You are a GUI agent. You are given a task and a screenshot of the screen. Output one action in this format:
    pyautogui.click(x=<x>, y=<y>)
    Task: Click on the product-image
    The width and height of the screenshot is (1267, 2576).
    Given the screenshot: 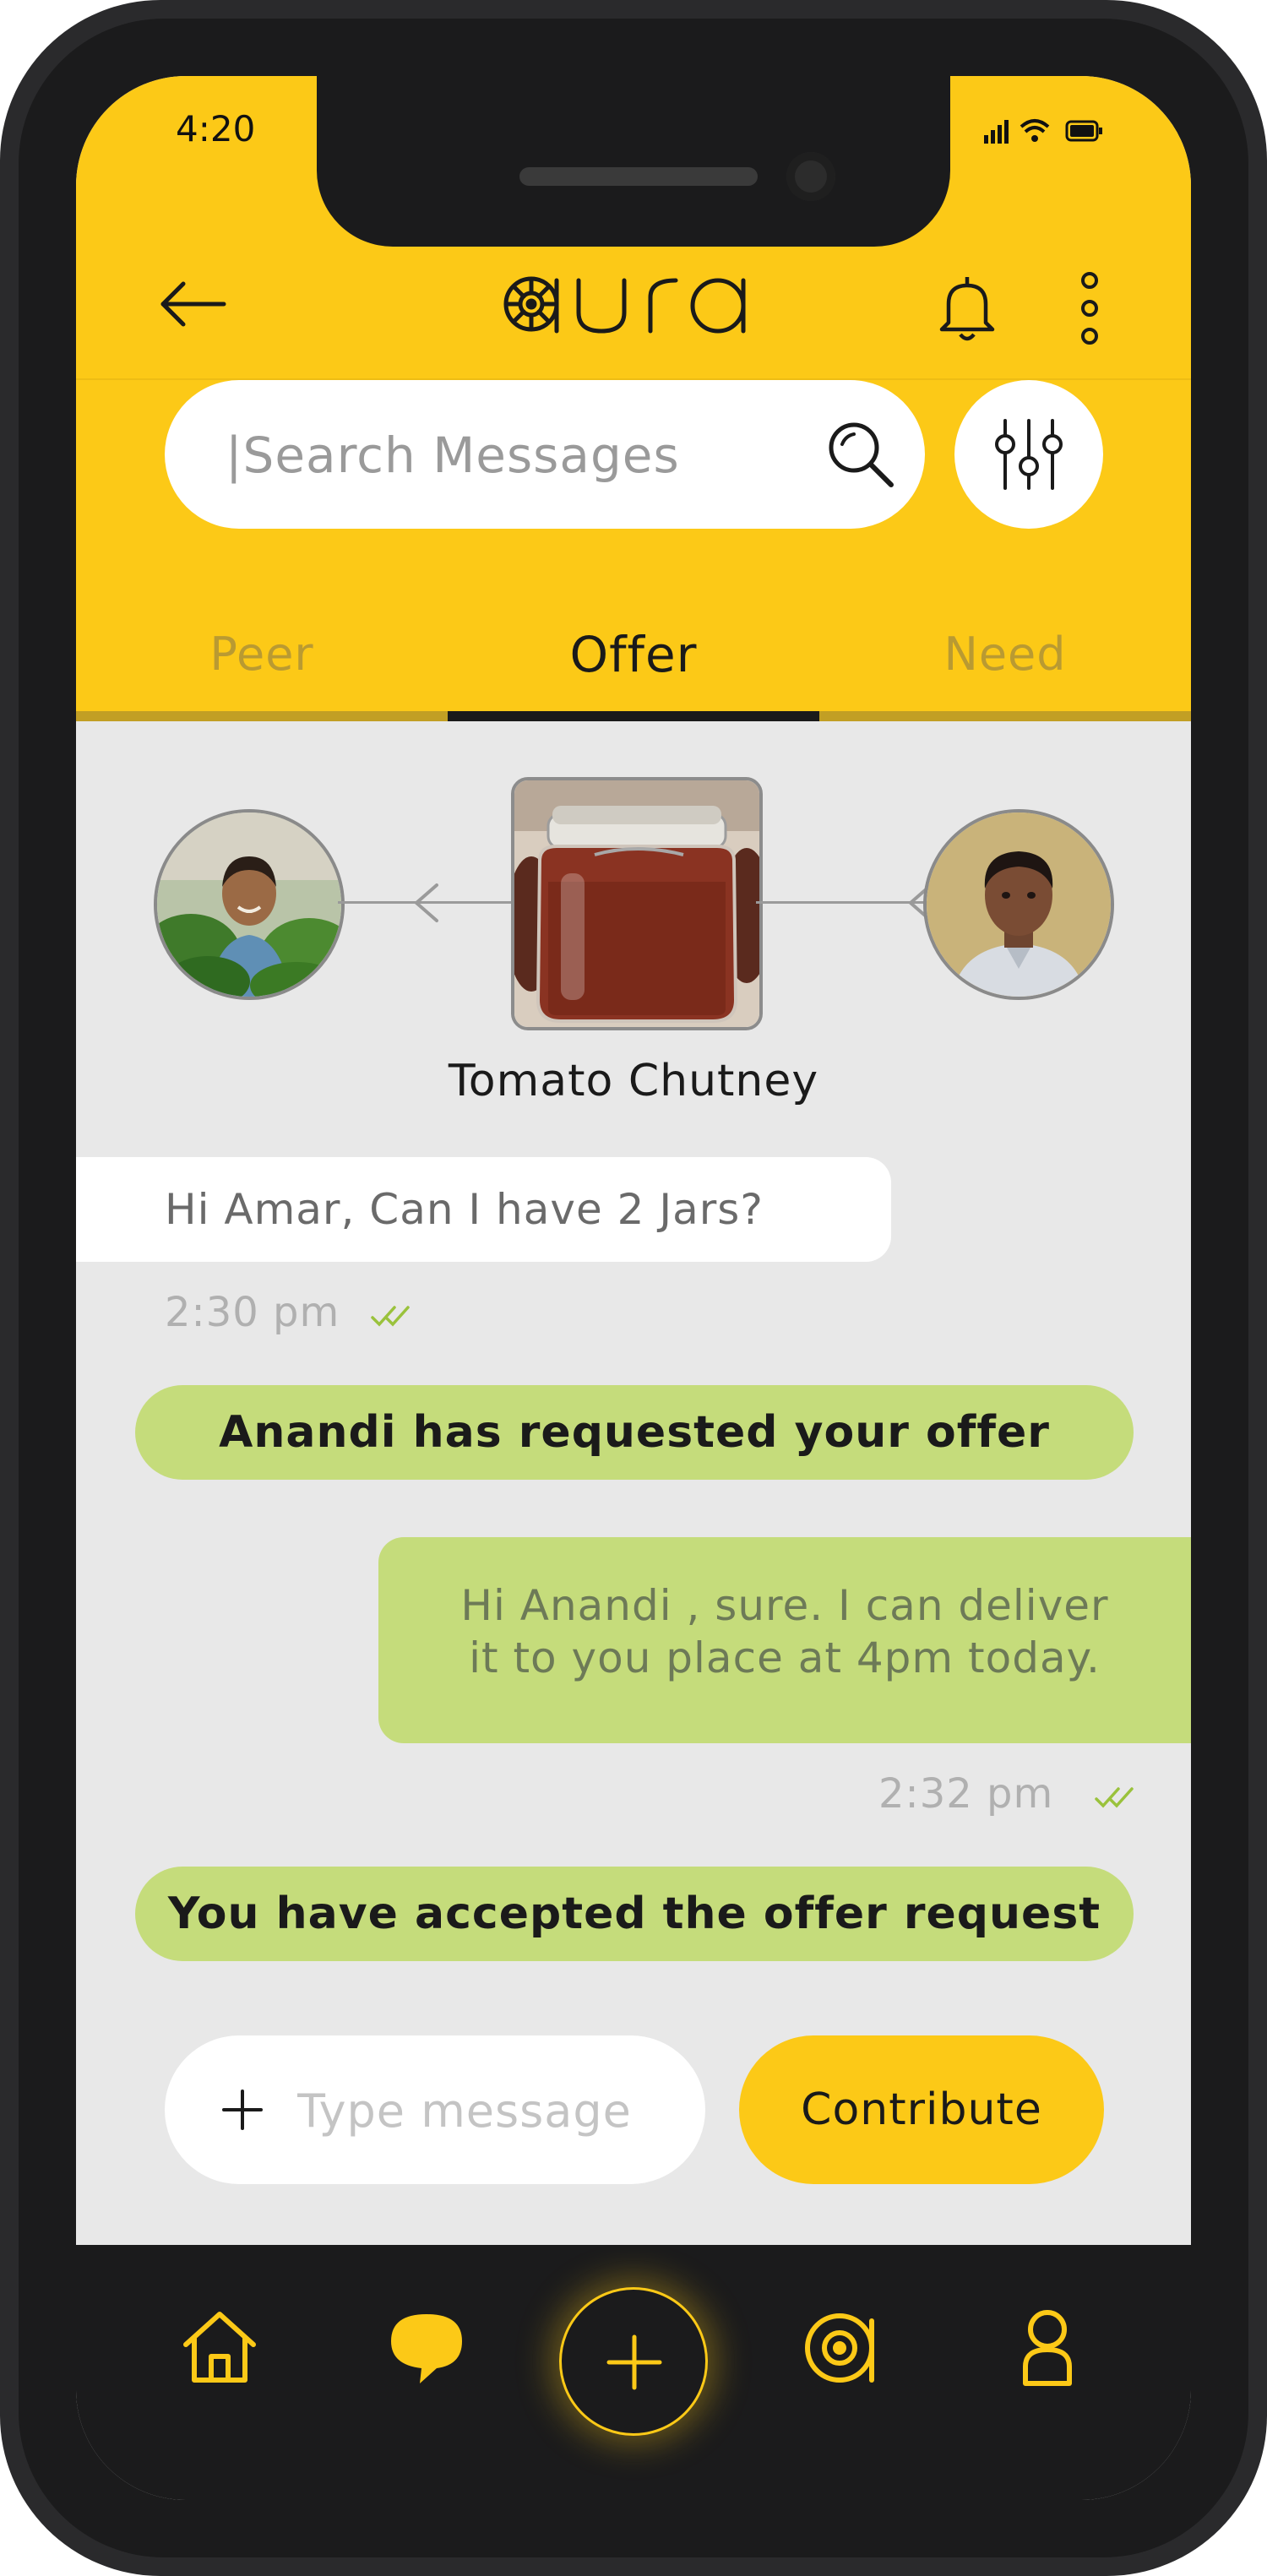 What is the action you would take?
    pyautogui.click(x=637, y=903)
    